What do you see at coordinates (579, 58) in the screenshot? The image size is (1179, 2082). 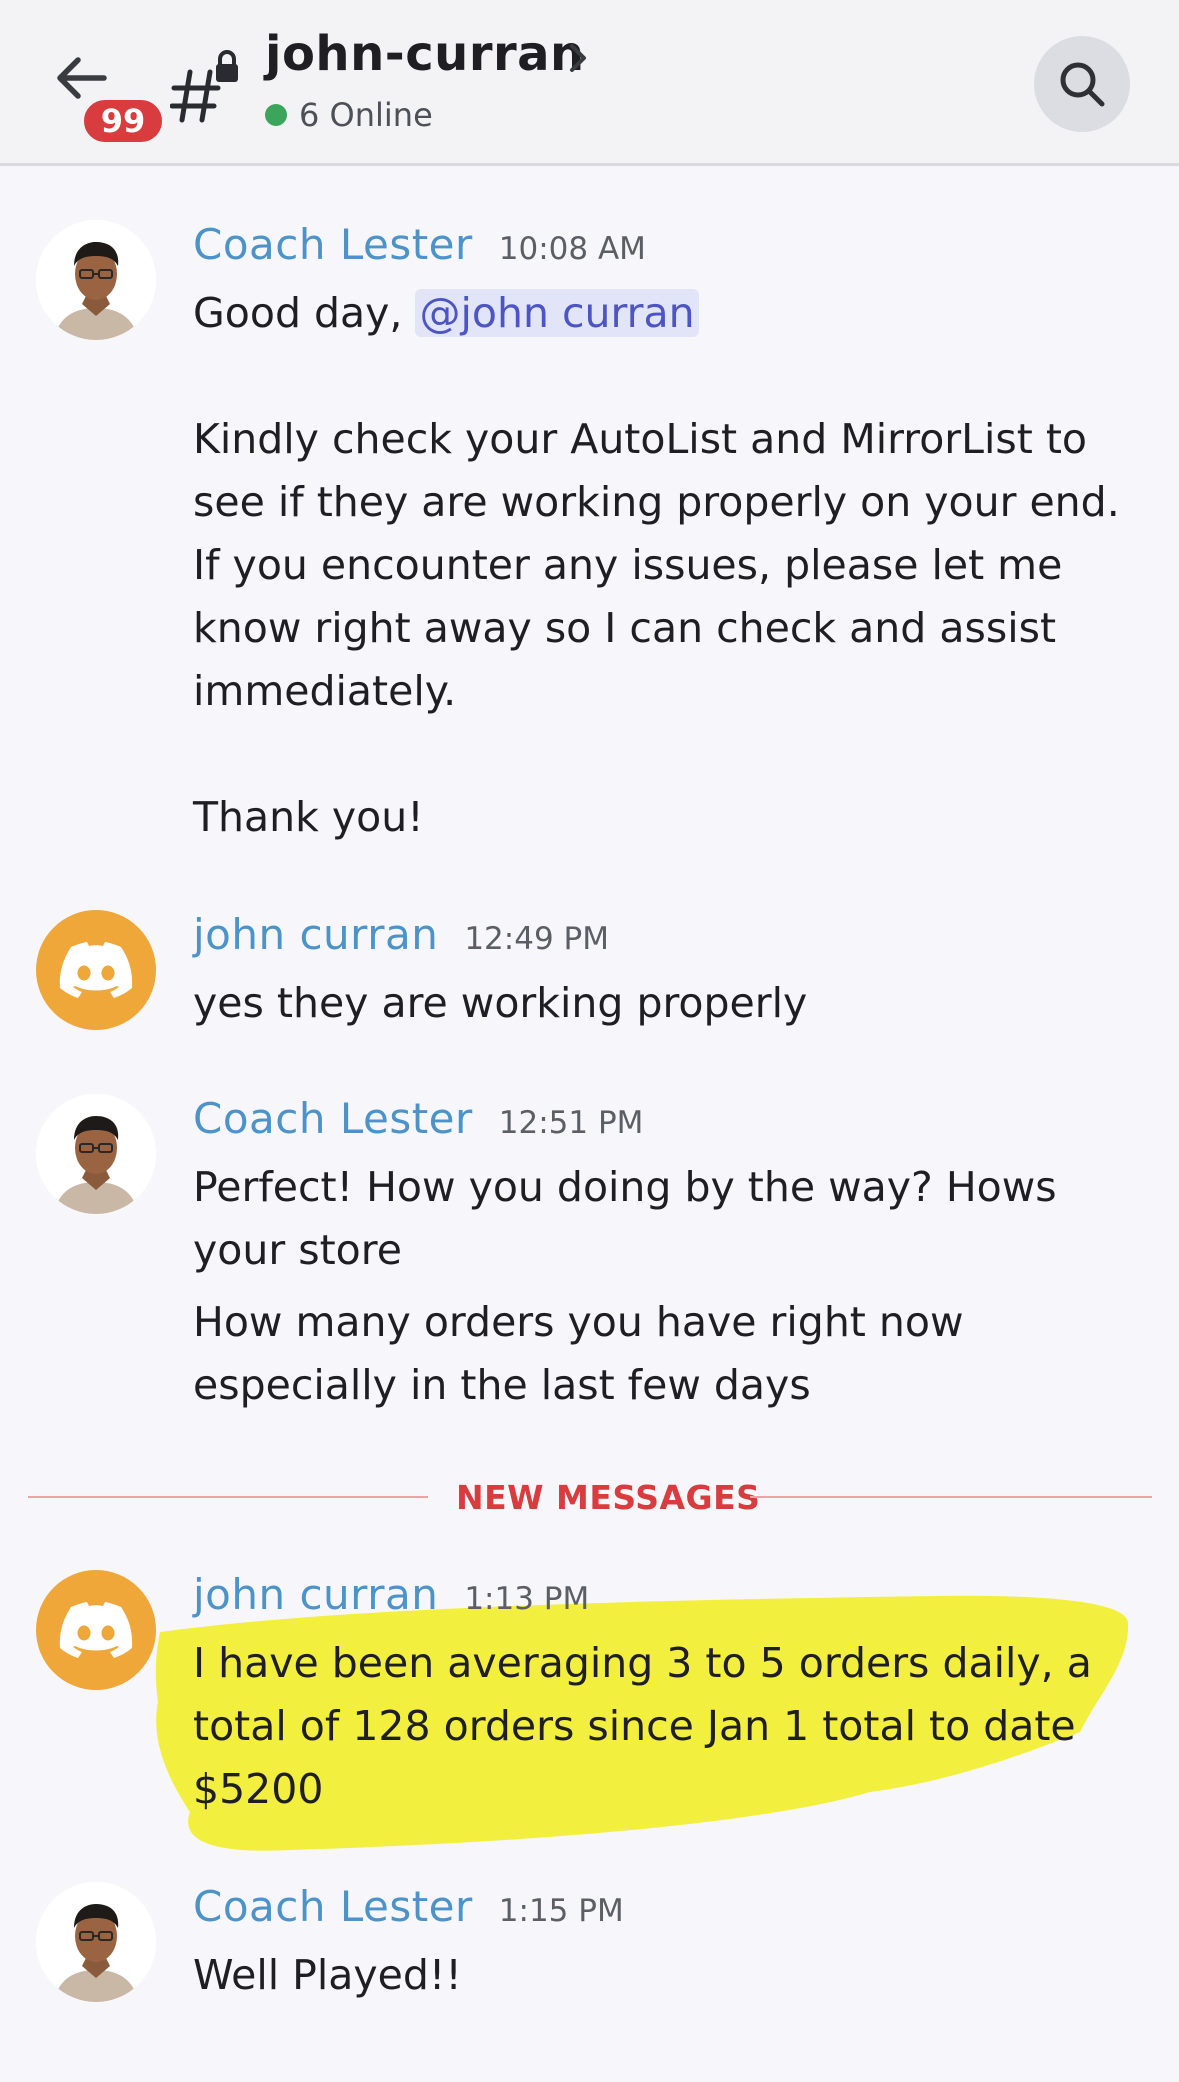 I see `chevron-right-icon` at bounding box center [579, 58].